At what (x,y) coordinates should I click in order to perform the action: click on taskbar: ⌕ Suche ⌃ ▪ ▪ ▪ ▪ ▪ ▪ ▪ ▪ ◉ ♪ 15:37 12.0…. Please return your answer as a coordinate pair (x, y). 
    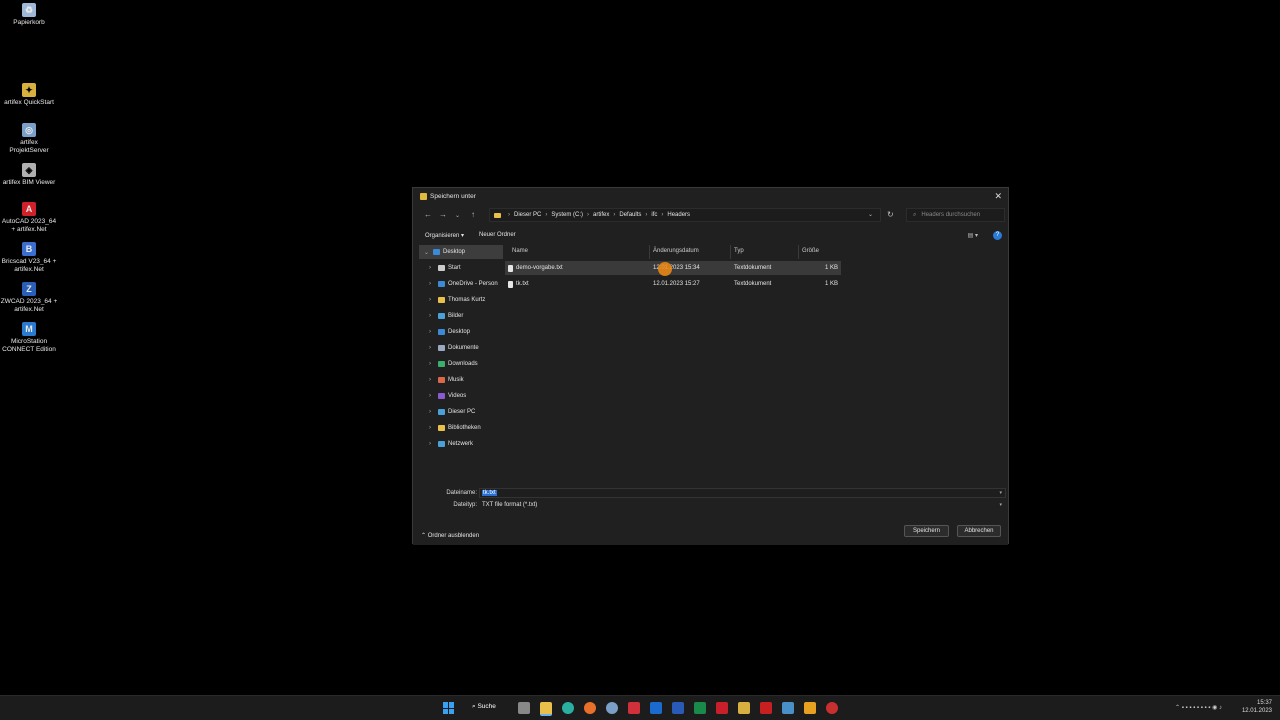
    Looking at the image, I should click on (640, 707).